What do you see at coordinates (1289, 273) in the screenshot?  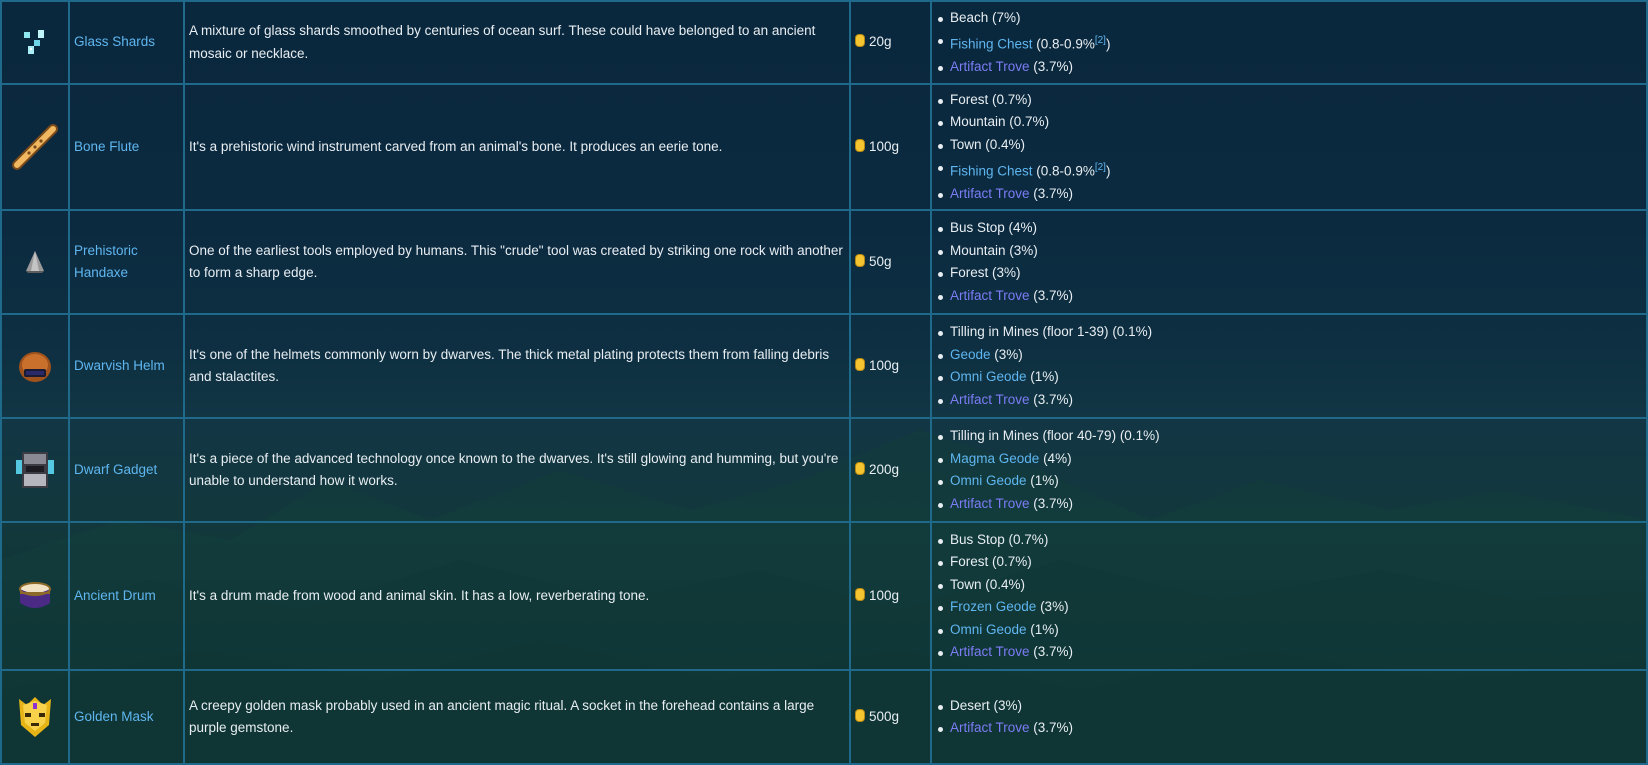 I see `location-item: Forest (3%)` at bounding box center [1289, 273].